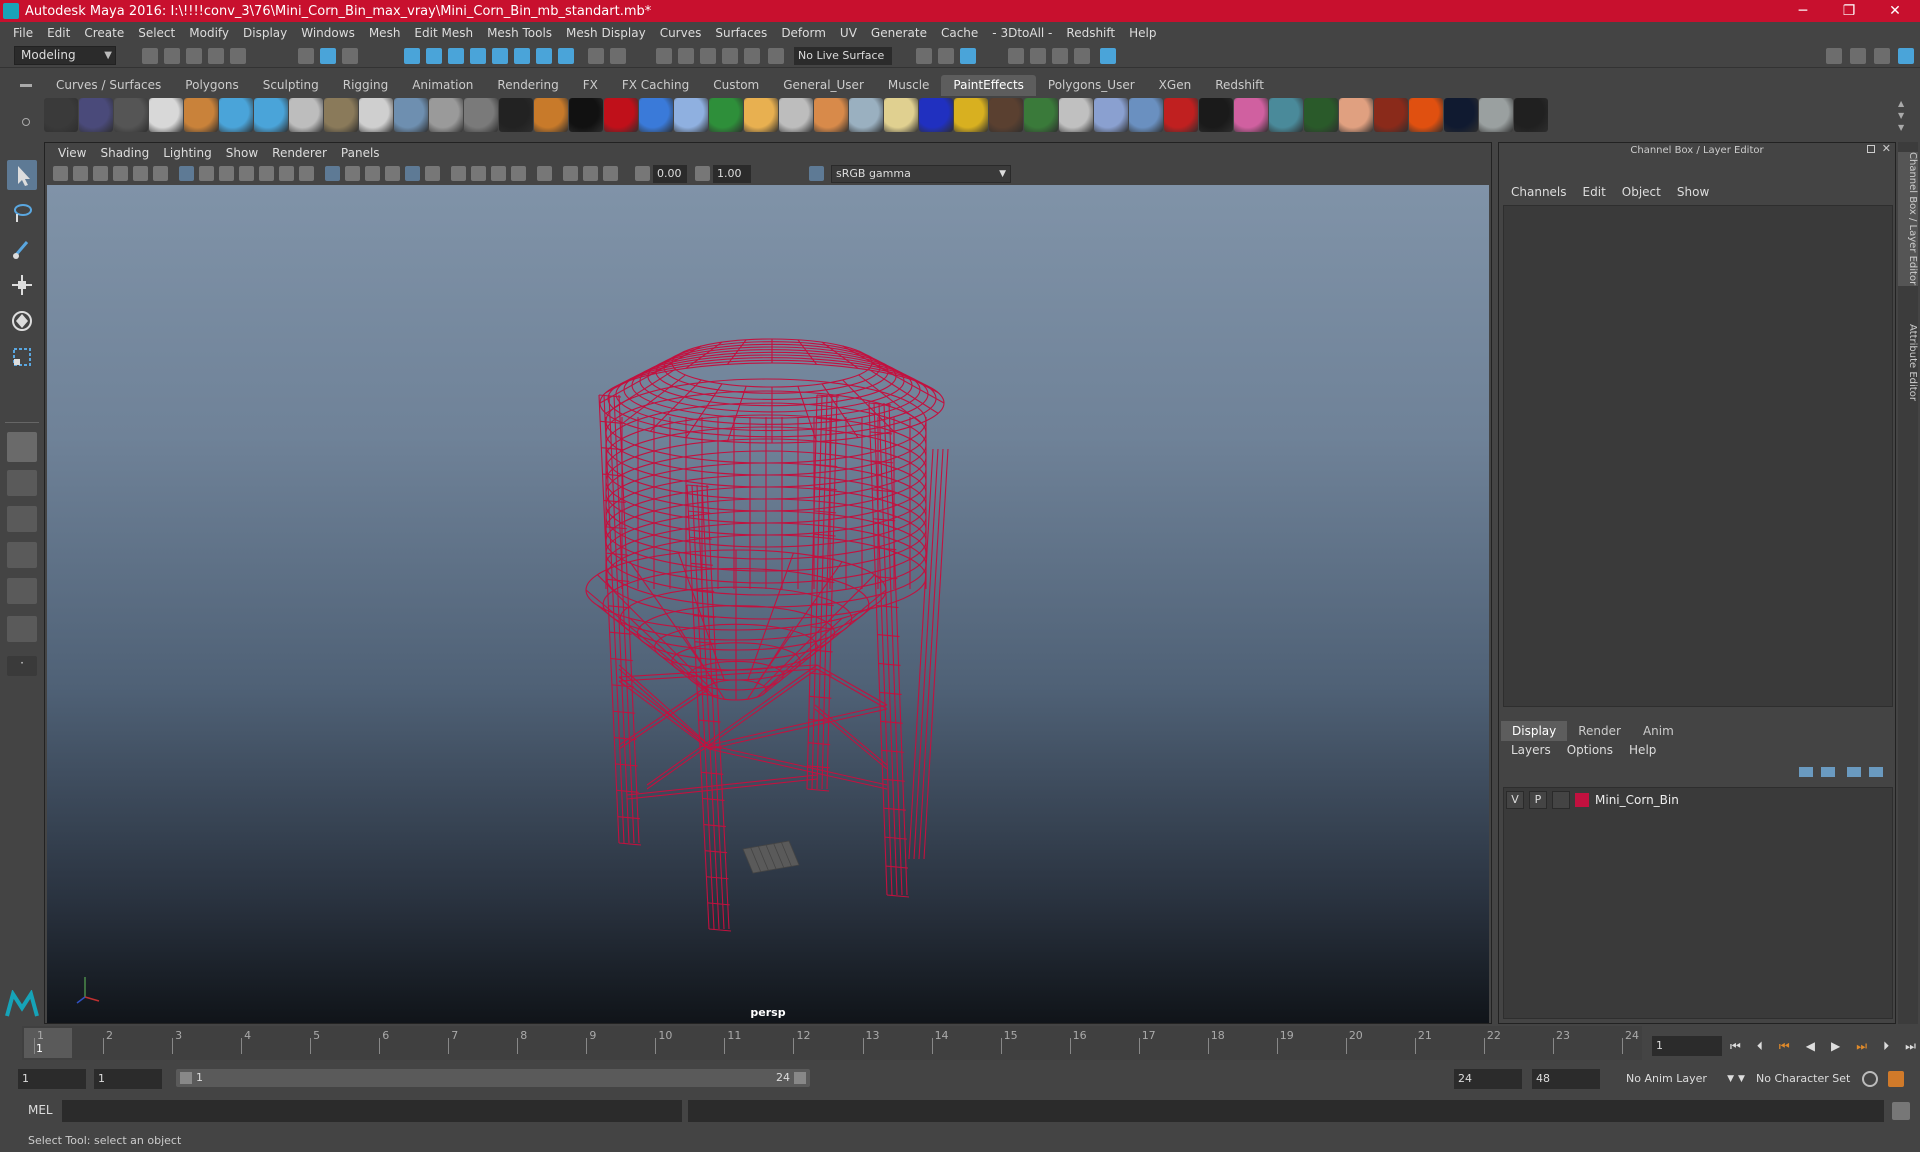  Describe the element at coordinates (1904, 116) in the screenshot. I see `shelf-scroll: ▲ ▼ ▼` at that location.